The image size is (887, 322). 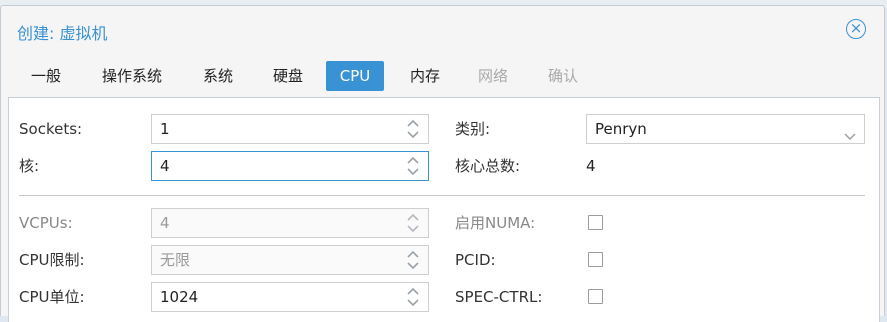 What do you see at coordinates (165, 129) in the screenshot?
I see `sockets-value: 1` at bounding box center [165, 129].